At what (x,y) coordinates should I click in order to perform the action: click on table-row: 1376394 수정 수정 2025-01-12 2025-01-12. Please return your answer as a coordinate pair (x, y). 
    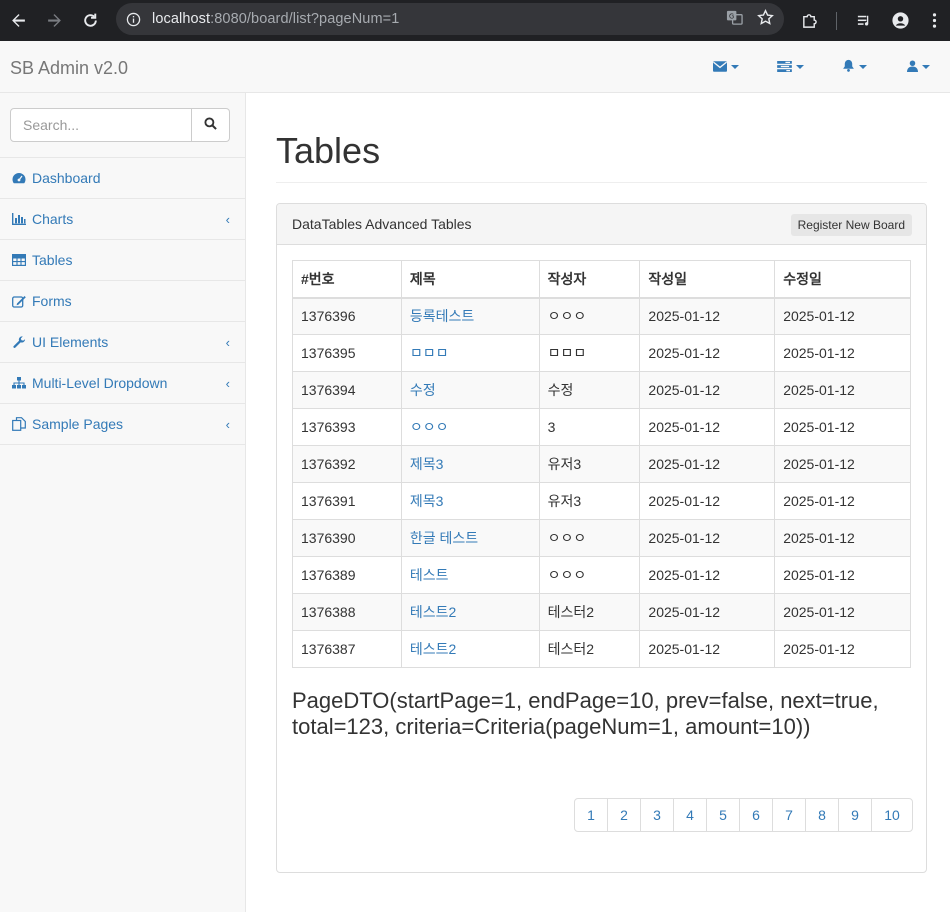
    Looking at the image, I should click on (601, 390).